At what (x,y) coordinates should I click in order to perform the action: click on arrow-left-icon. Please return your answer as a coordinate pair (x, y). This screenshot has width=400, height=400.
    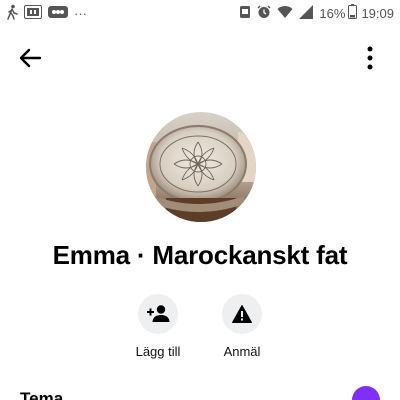
    Looking at the image, I should click on (30, 58).